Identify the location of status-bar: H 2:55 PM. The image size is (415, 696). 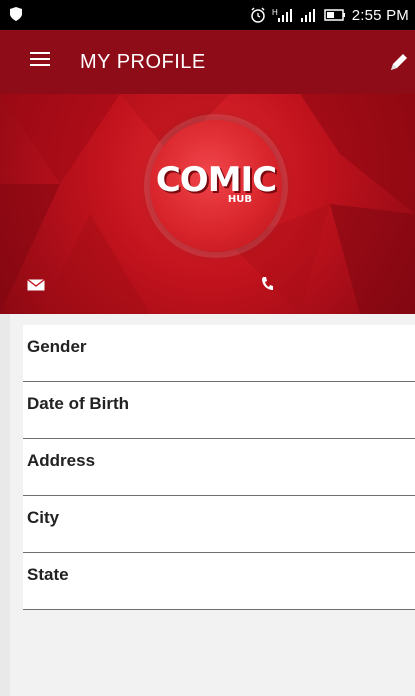
(207, 15).